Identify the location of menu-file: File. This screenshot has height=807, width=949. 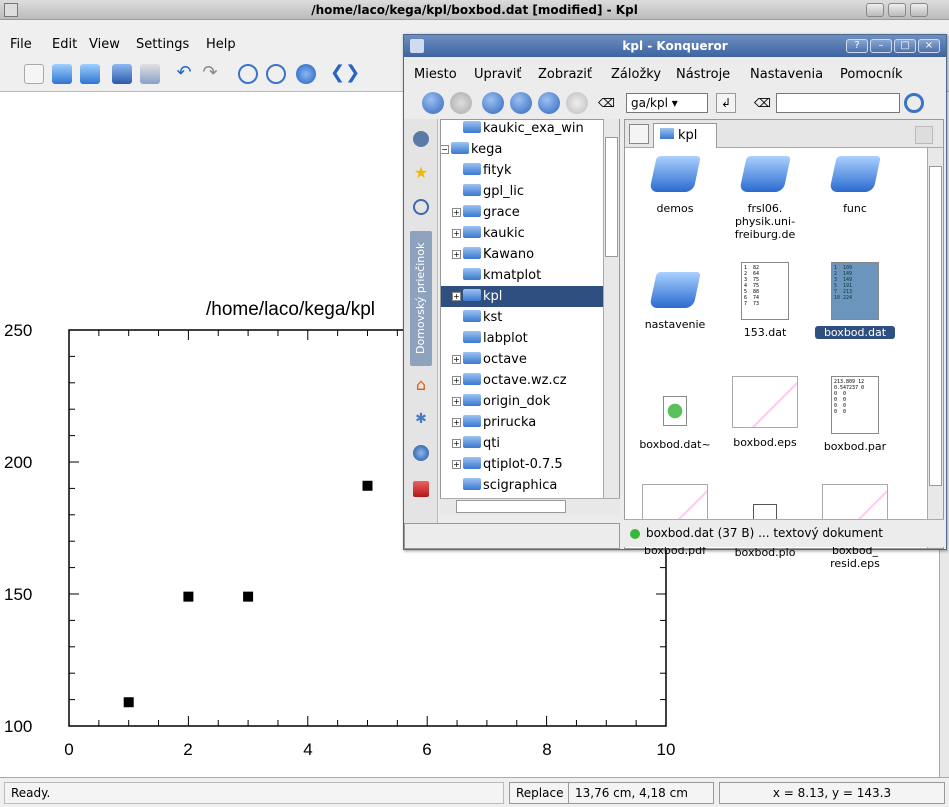
(21, 44).